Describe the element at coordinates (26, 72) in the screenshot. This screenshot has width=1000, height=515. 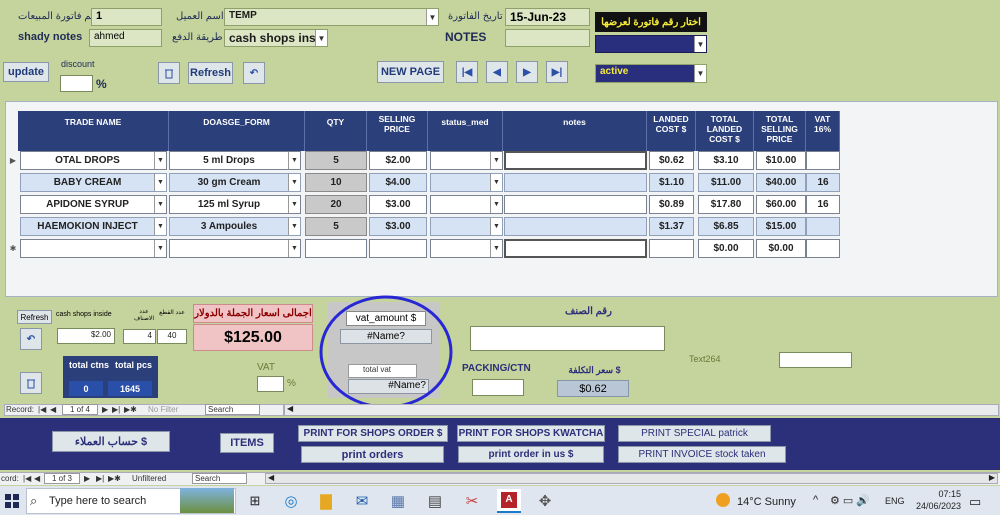
I see `update-button: update` at that location.